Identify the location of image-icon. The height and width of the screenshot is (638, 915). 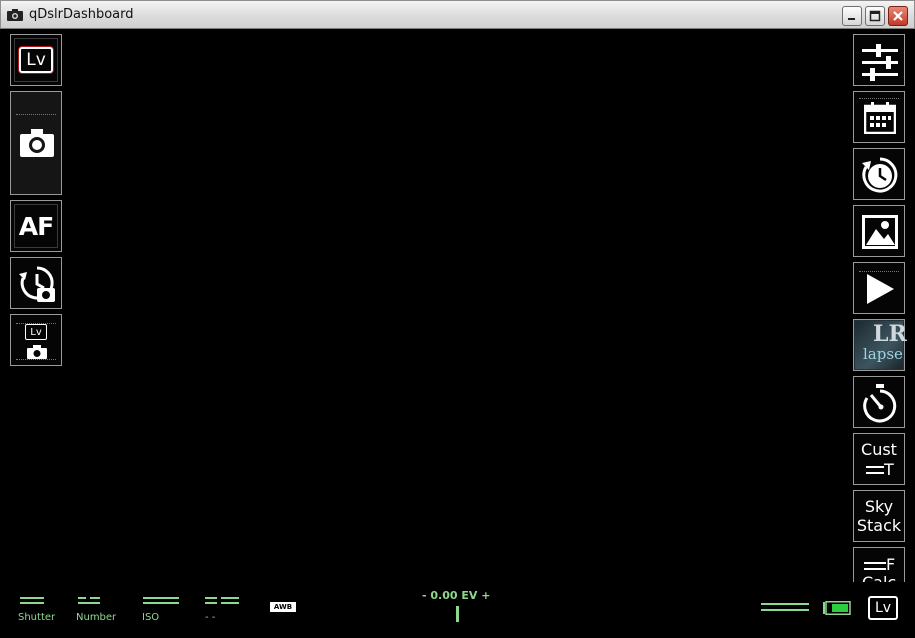
(880, 232).